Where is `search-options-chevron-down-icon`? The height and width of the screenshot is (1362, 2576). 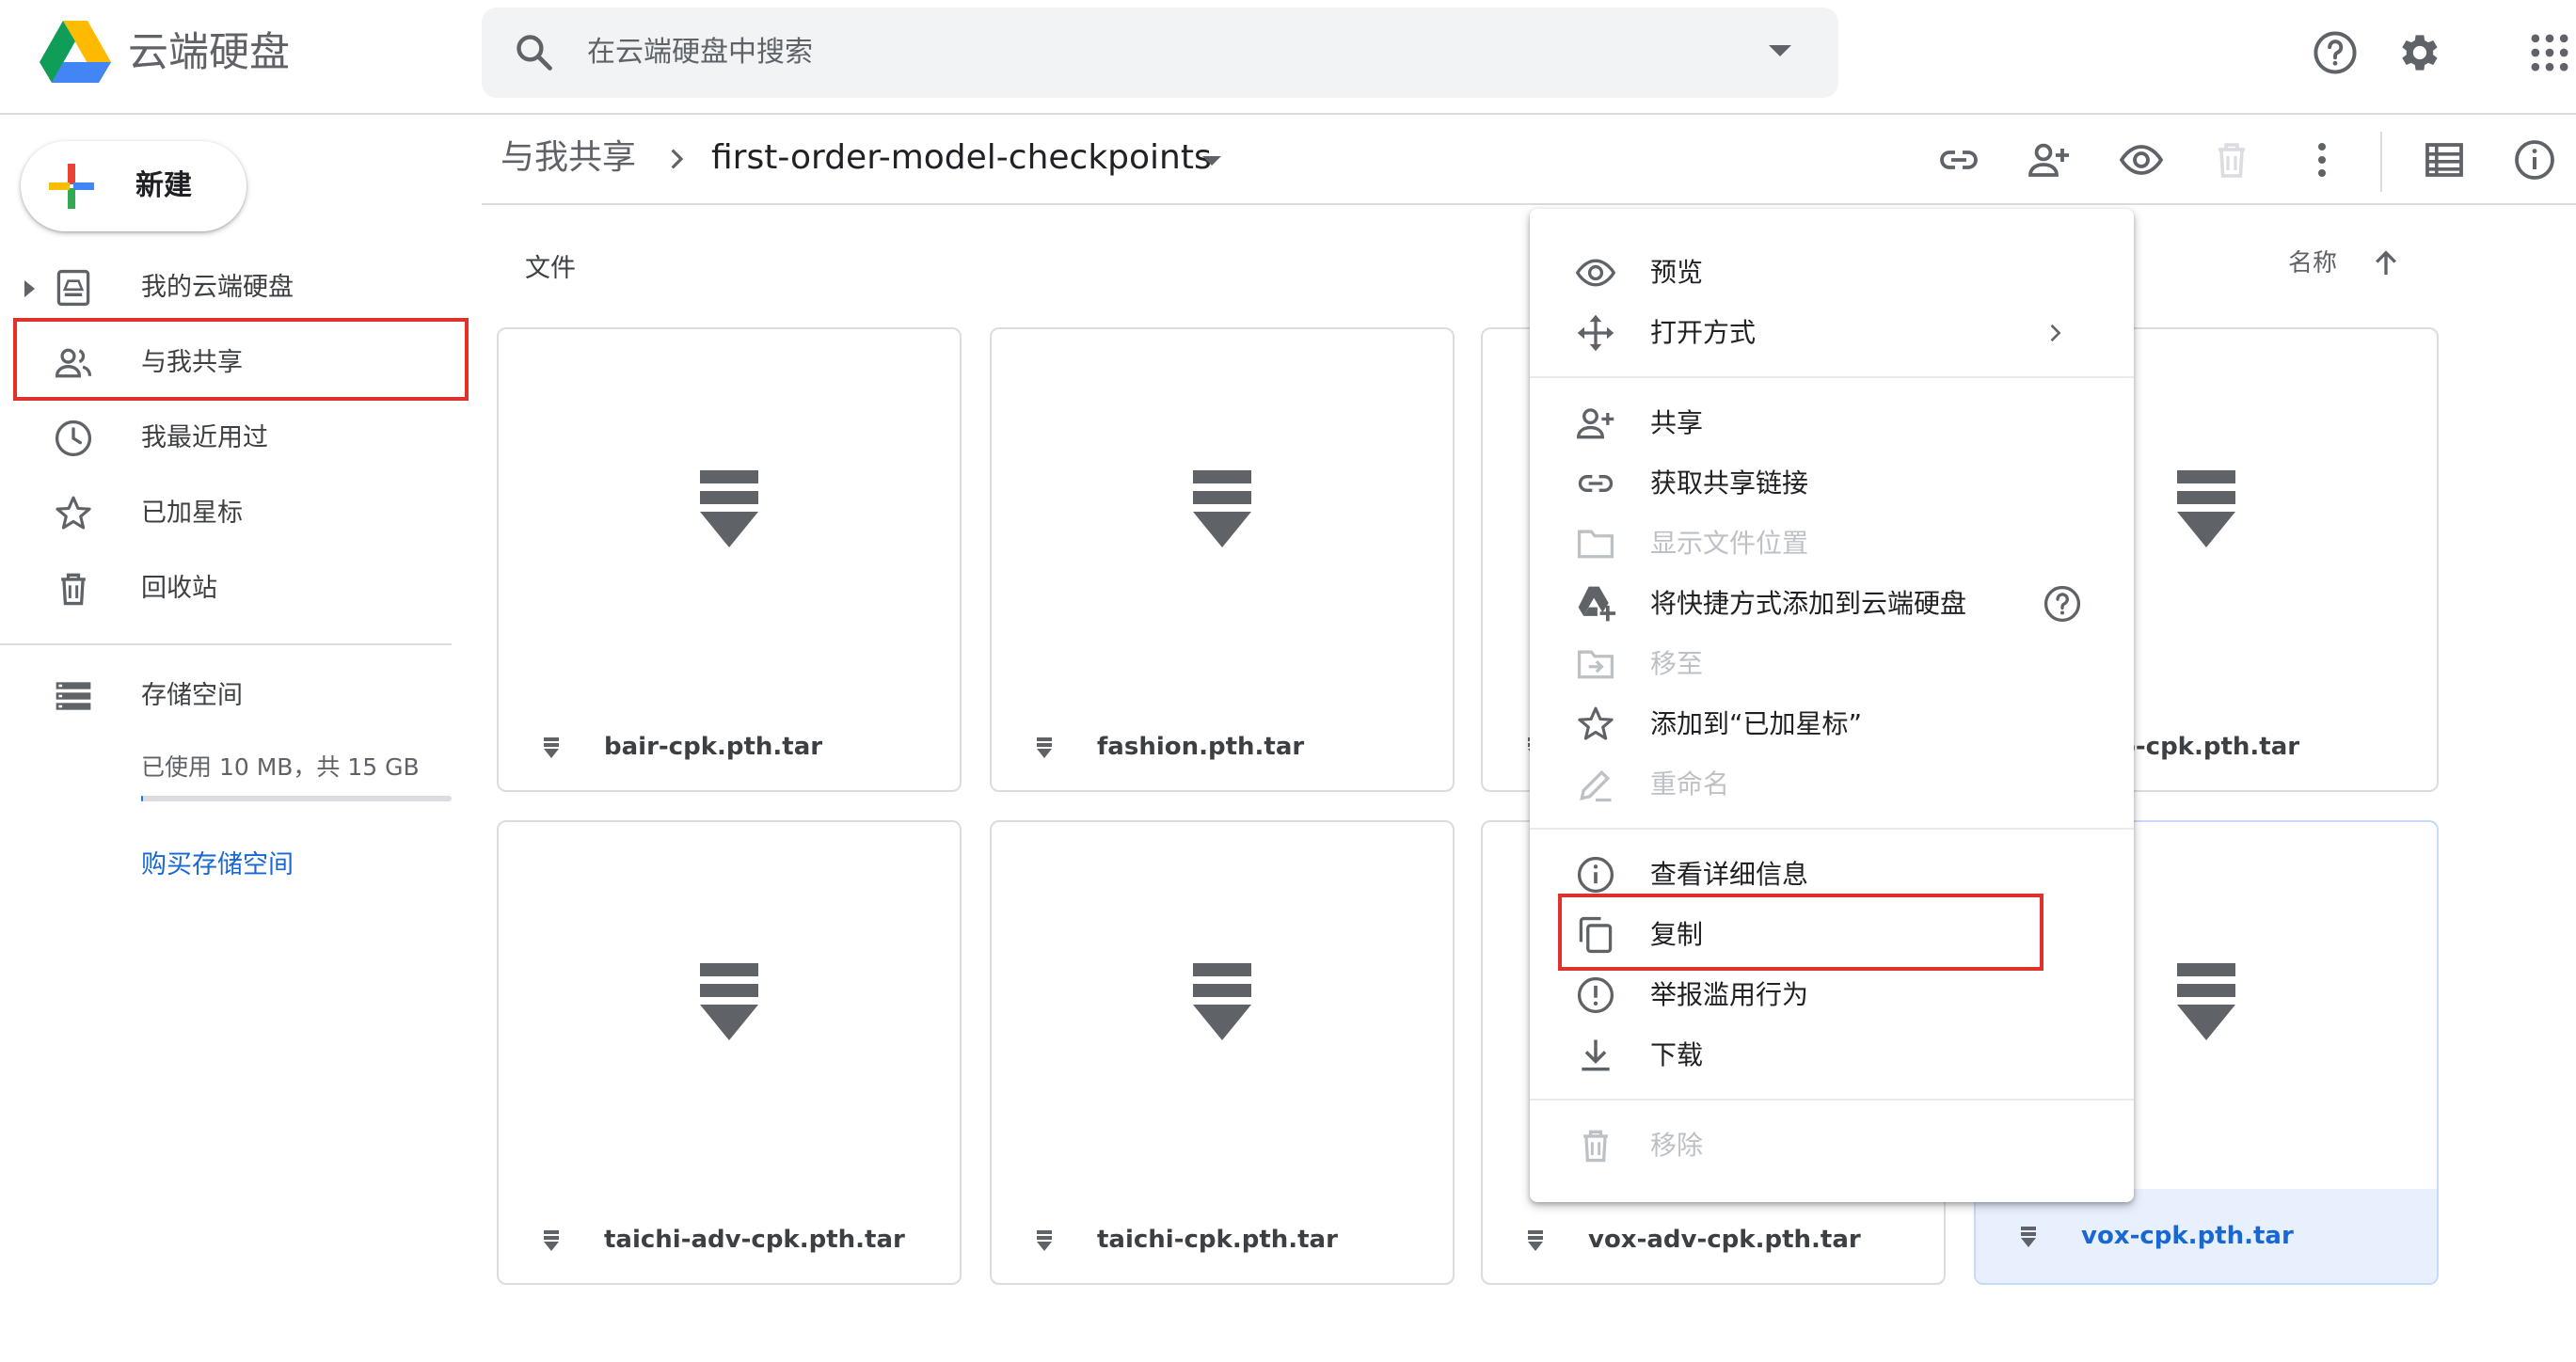
search-options-chevron-down-icon is located at coordinates (1780, 51).